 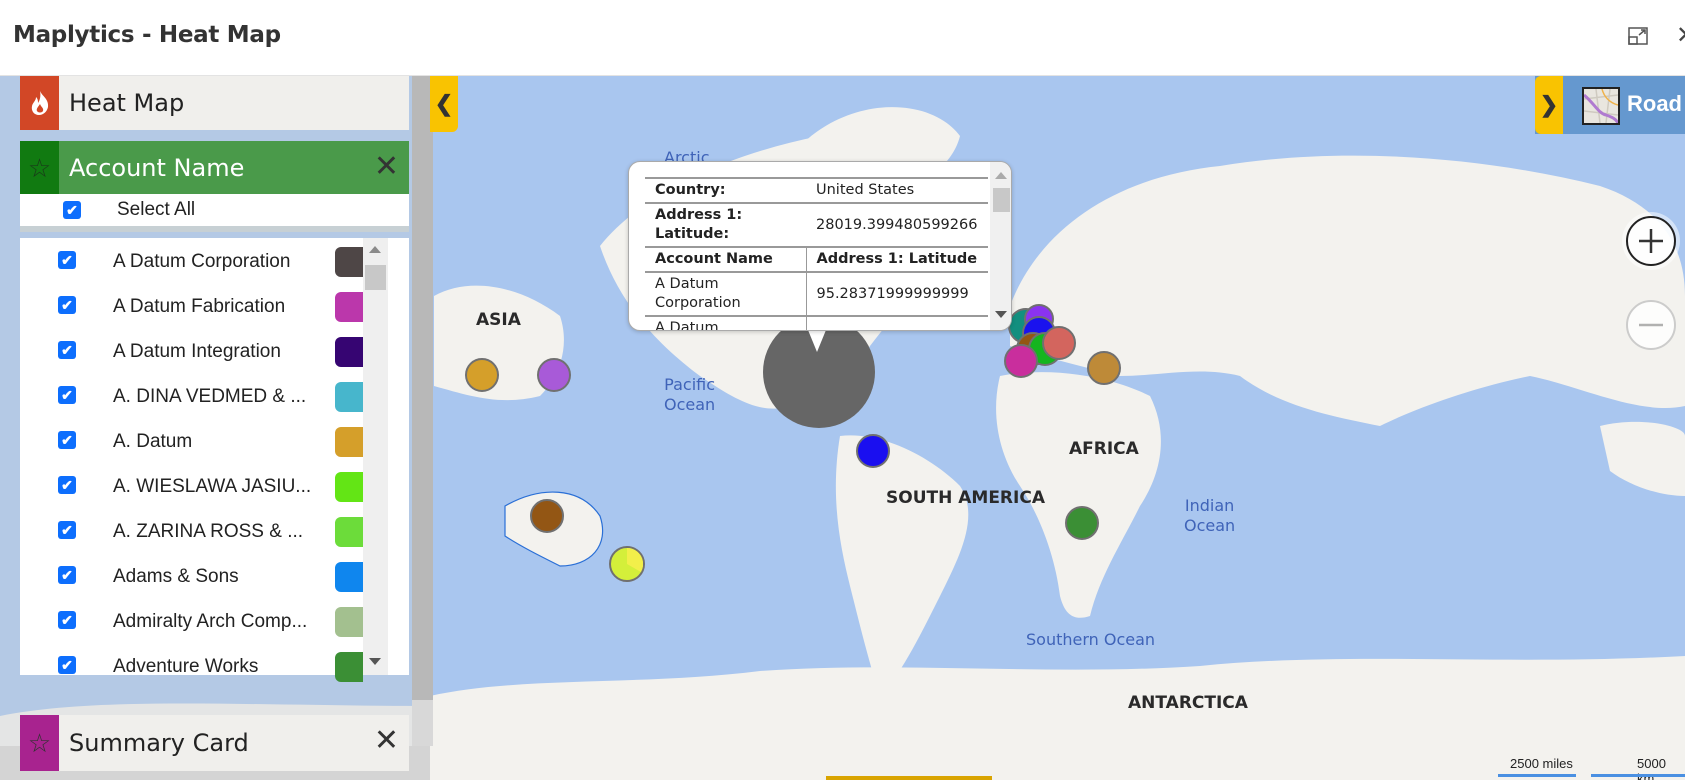 I want to click on layer-toggle-button: ❯, so click(x=1549, y=105).